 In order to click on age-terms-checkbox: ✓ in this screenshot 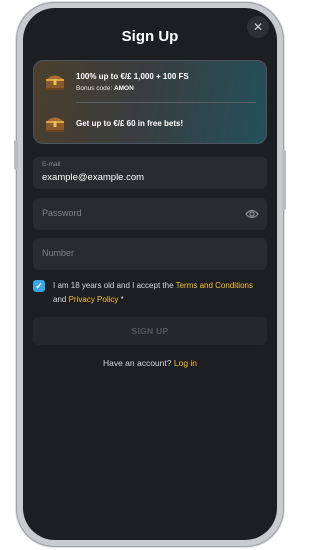, I will do `click(39, 286)`.